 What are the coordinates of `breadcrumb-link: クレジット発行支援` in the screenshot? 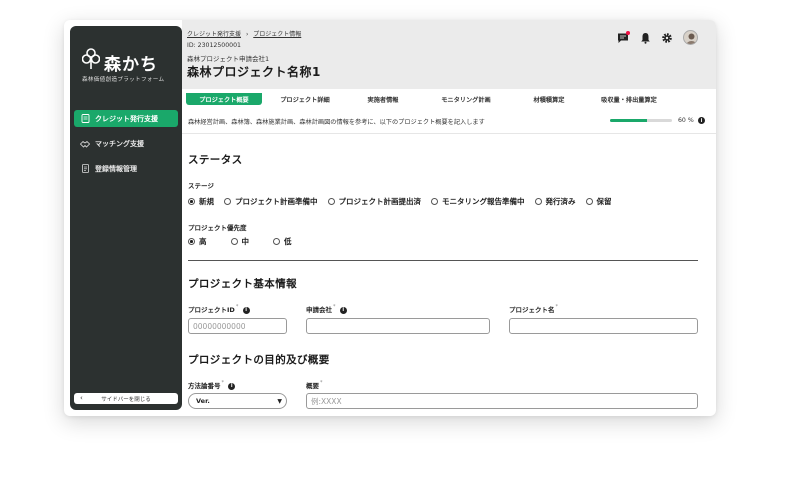 It's located at (214, 34).